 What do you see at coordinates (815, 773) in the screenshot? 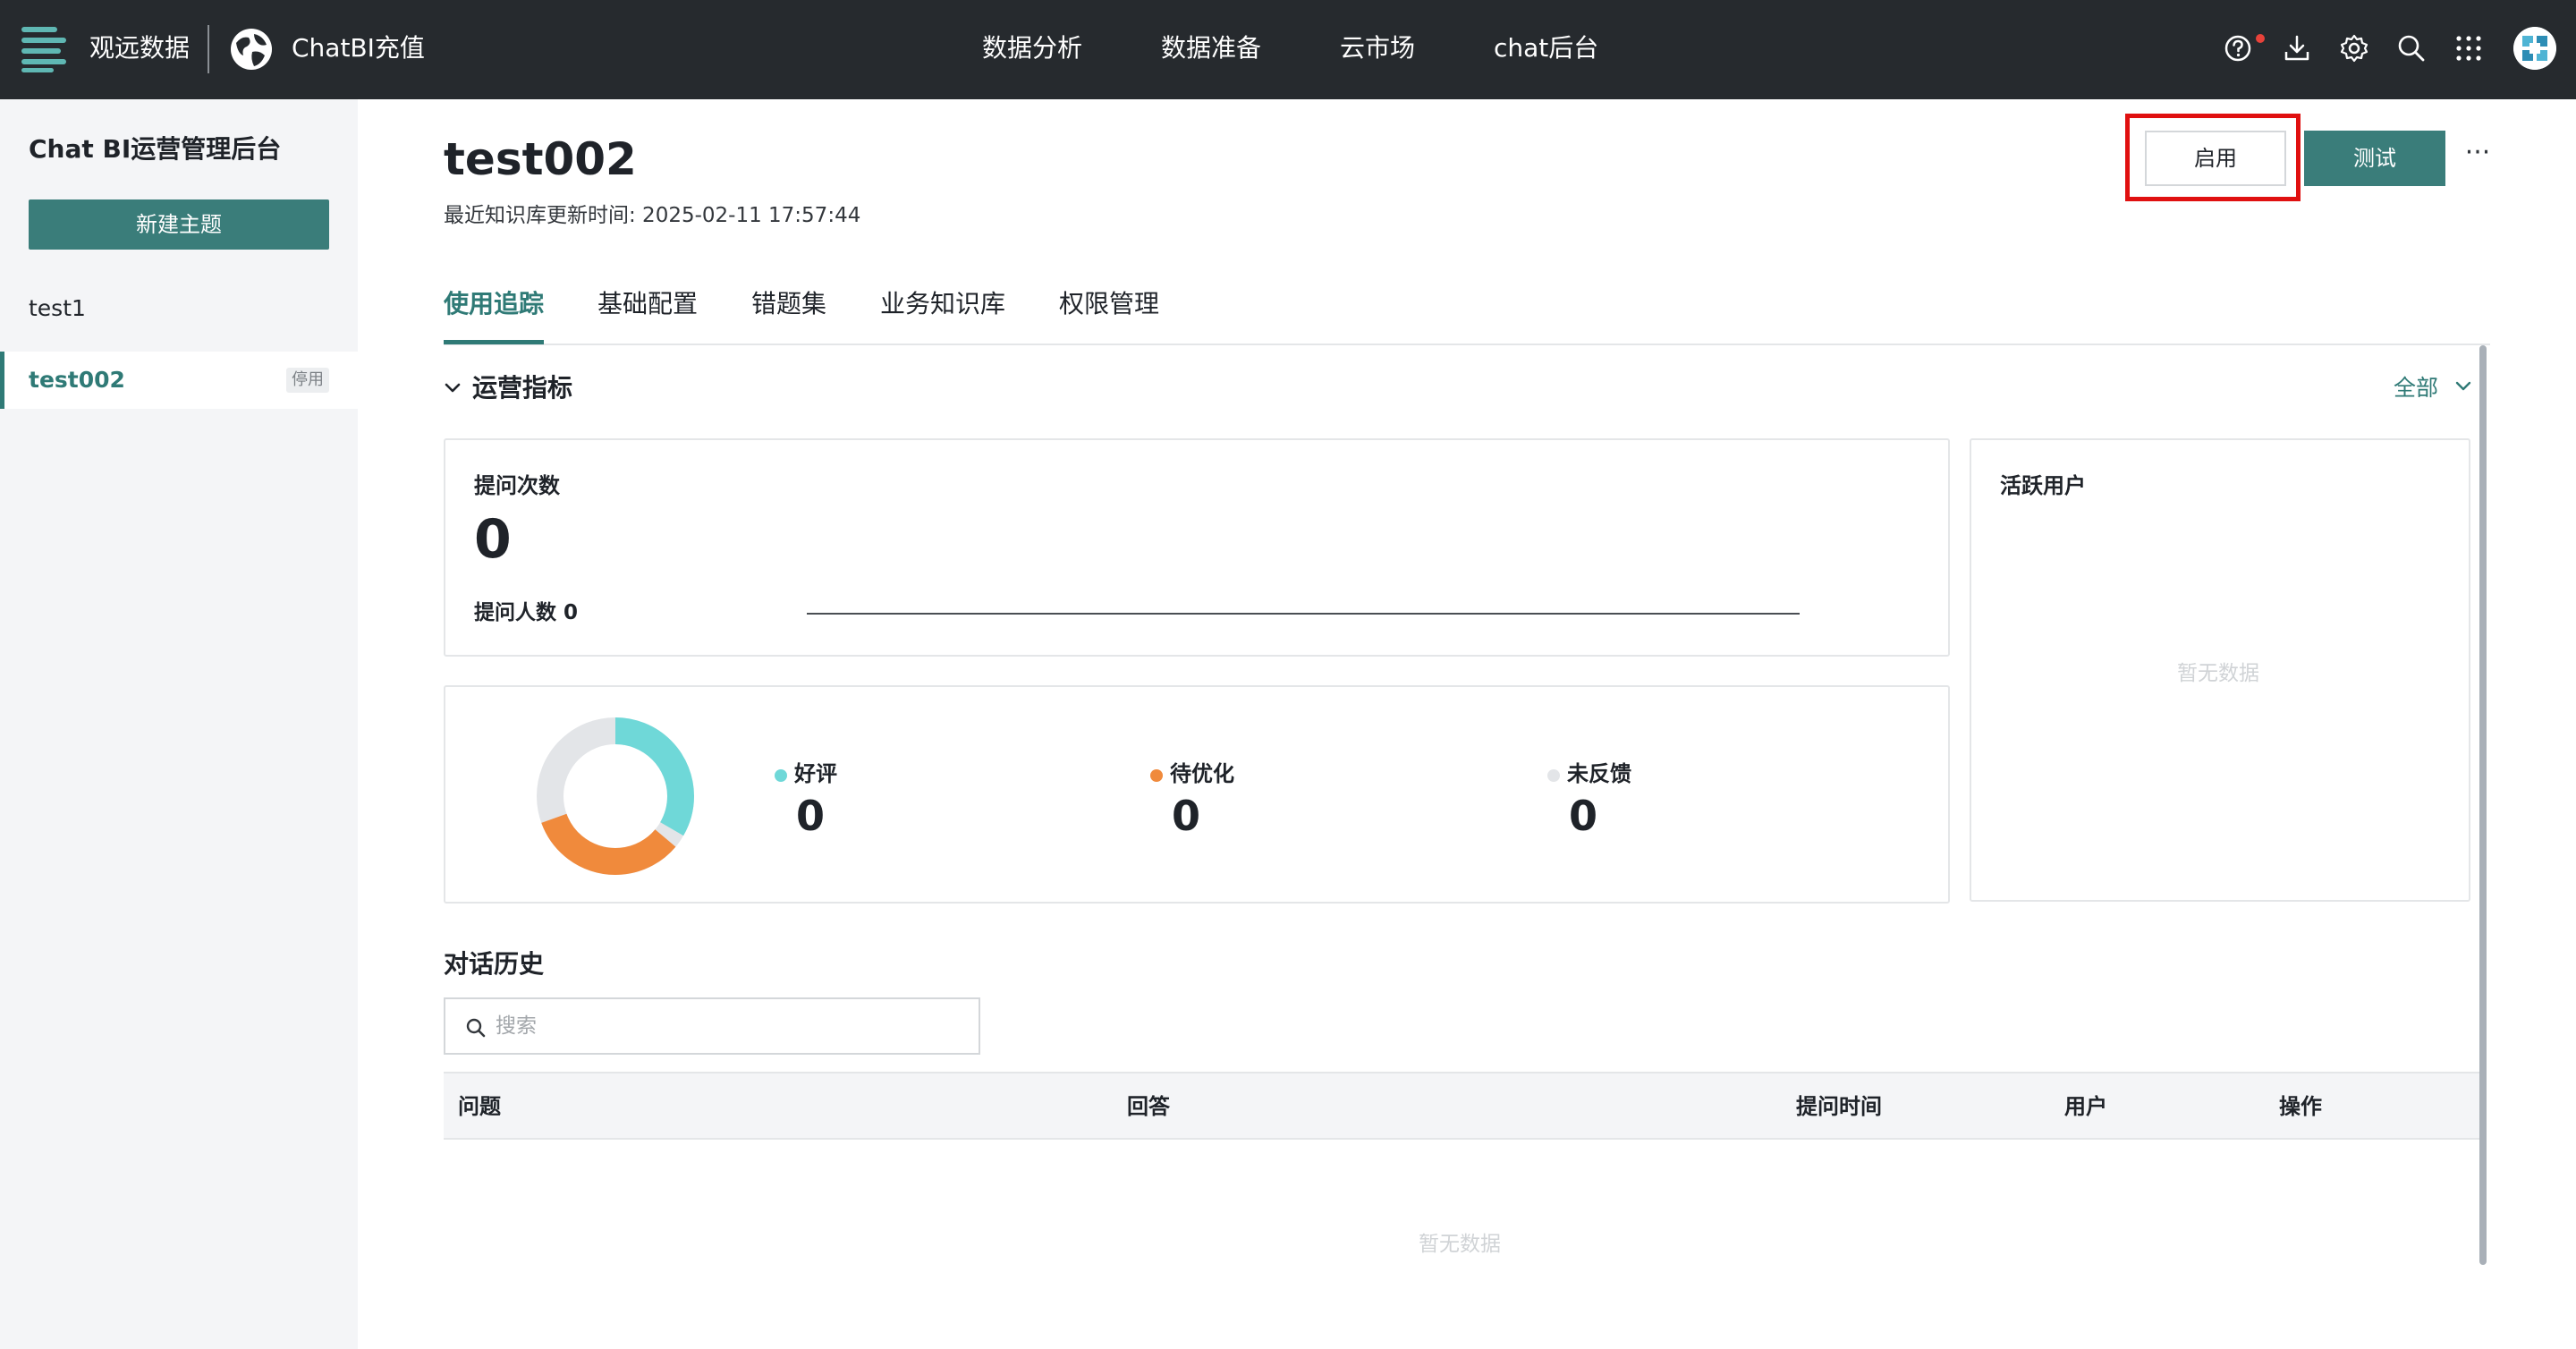
I see `legend-good-label: 好评` at bounding box center [815, 773].